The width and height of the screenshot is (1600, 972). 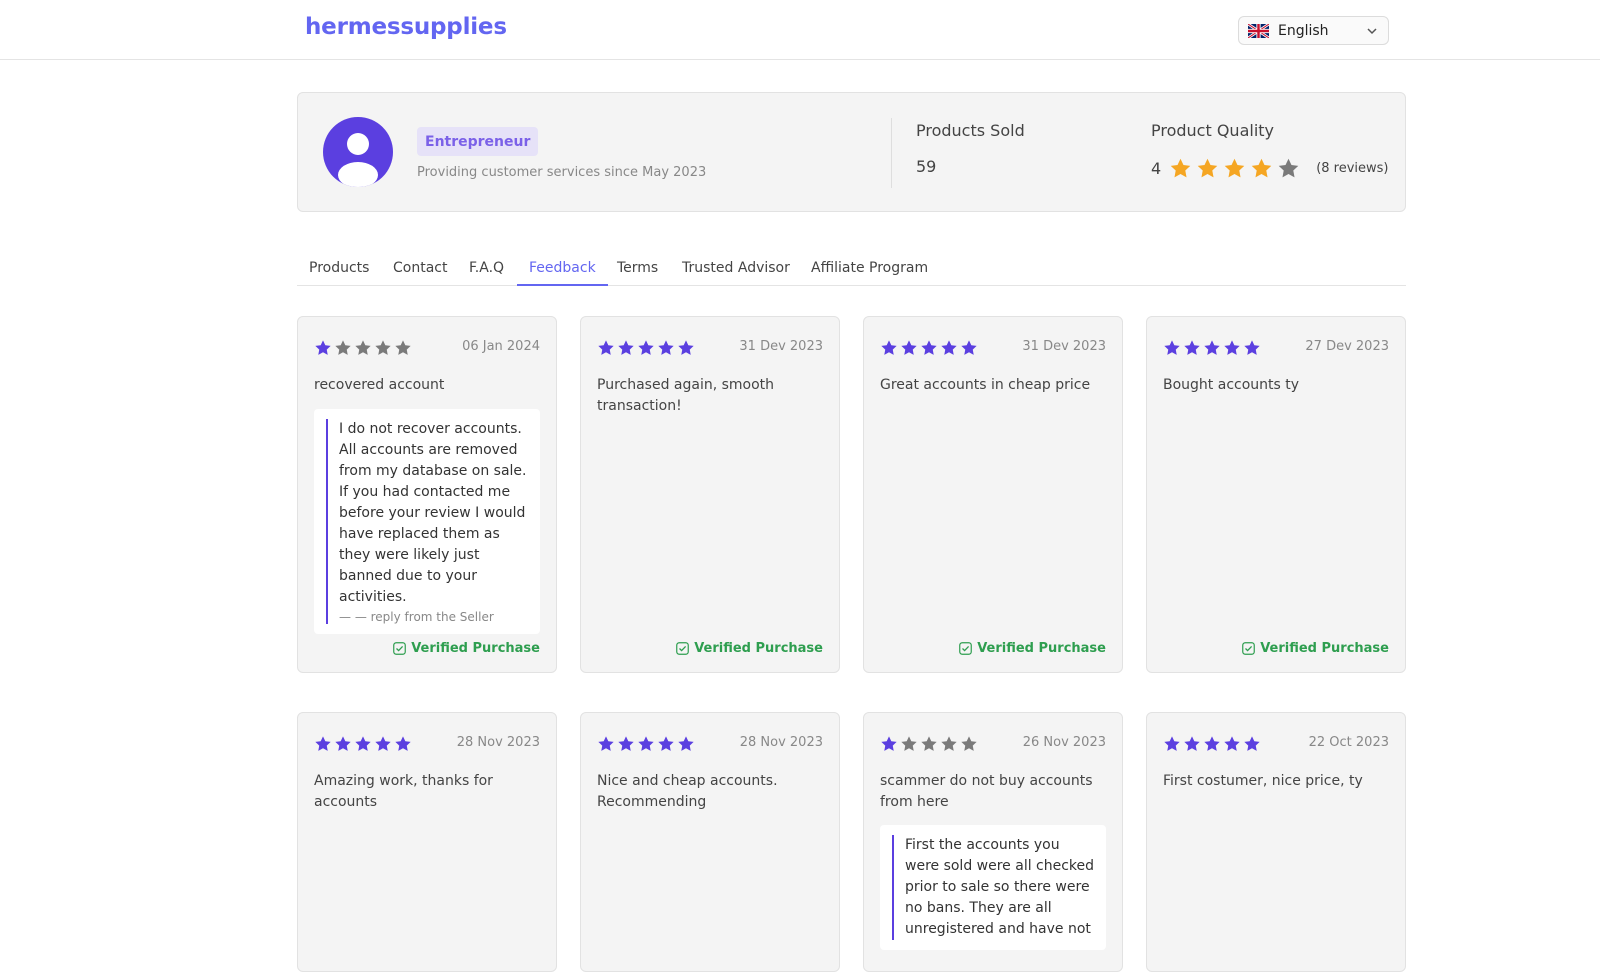 What do you see at coordinates (986, 791) in the screenshot?
I see `review-text: scammer do not buy accounts from here` at bounding box center [986, 791].